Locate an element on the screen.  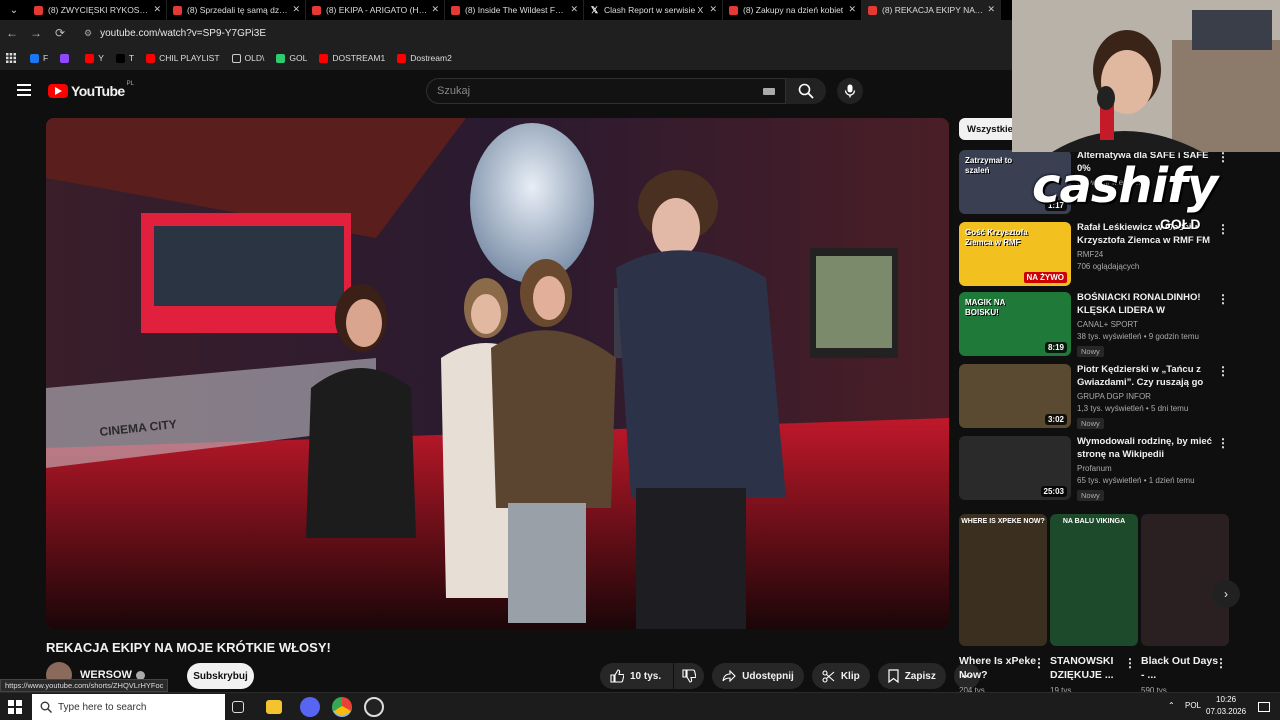
short-thumbnail: NA BALU VIKINGA is located at coordinates (1094, 580).